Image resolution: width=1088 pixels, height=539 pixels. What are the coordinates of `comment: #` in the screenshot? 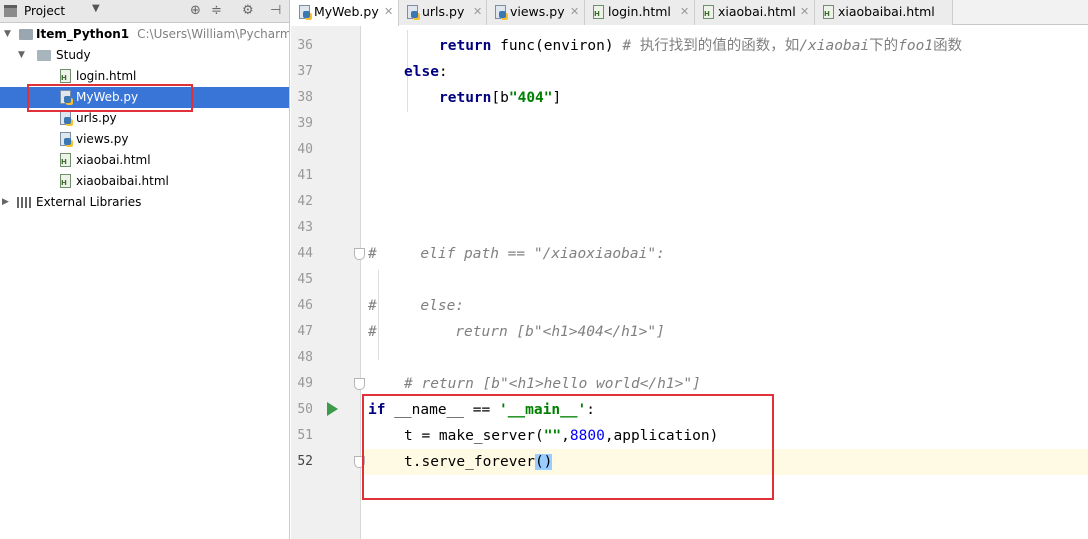 It's located at (631, 46).